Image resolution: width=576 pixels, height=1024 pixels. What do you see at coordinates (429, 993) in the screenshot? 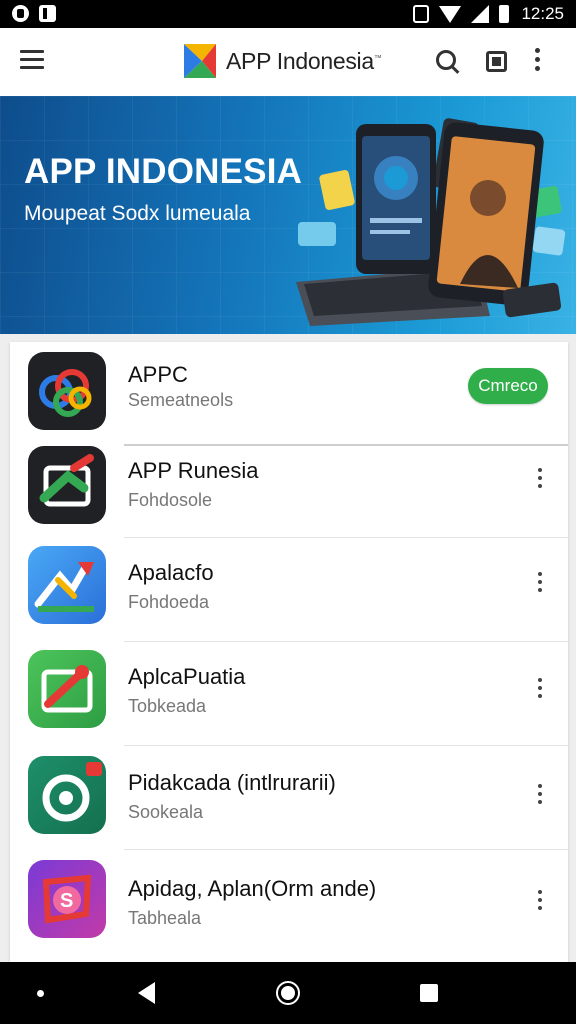
I see `recents-icon` at bounding box center [429, 993].